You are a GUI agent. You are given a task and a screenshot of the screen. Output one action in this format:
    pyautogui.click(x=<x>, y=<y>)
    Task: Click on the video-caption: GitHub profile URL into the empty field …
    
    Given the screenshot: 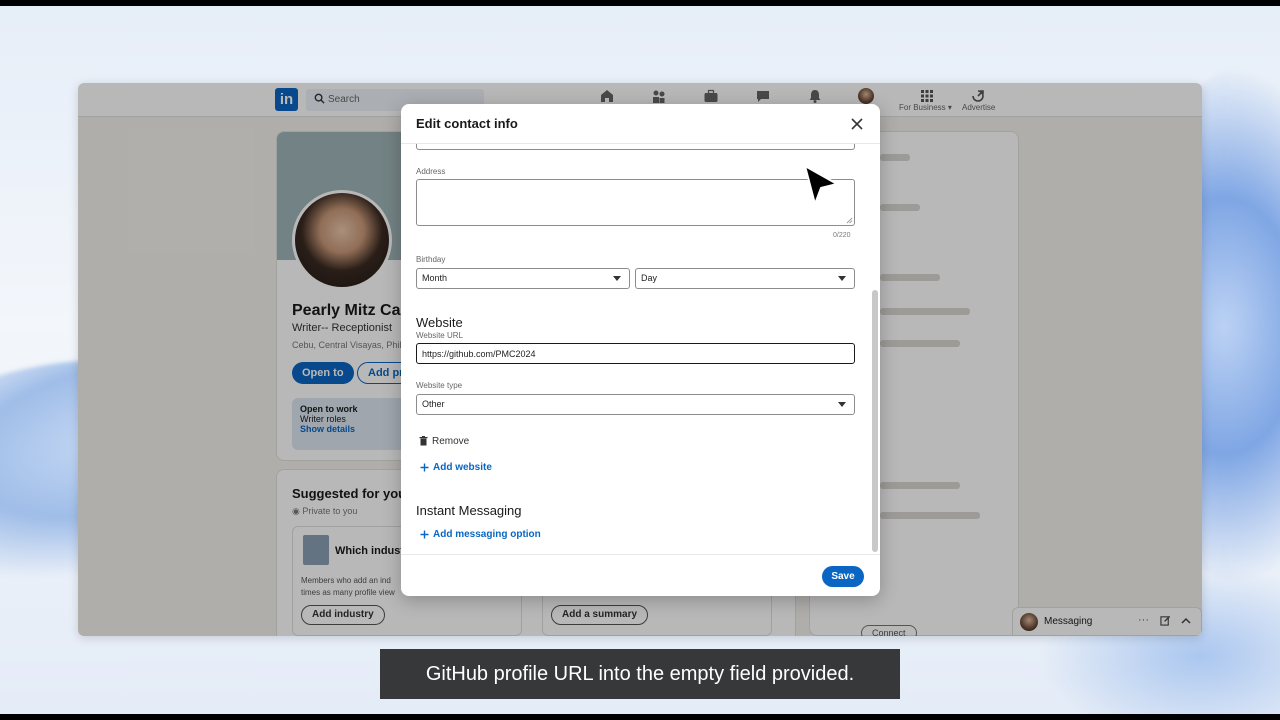 What is the action you would take?
    pyautogui.click(x=640, y=674)
    